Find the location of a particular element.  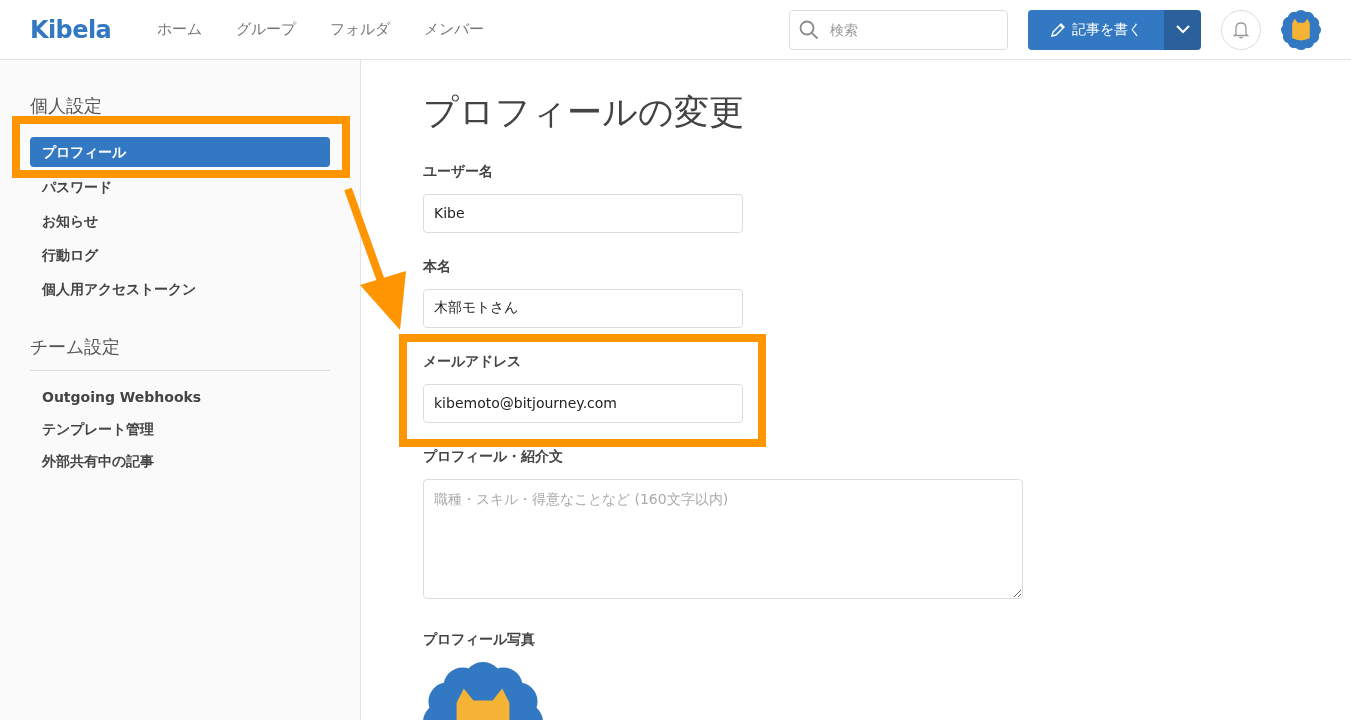

field-label: プロフィール・紹介文 is located at coordinates (493, 456).